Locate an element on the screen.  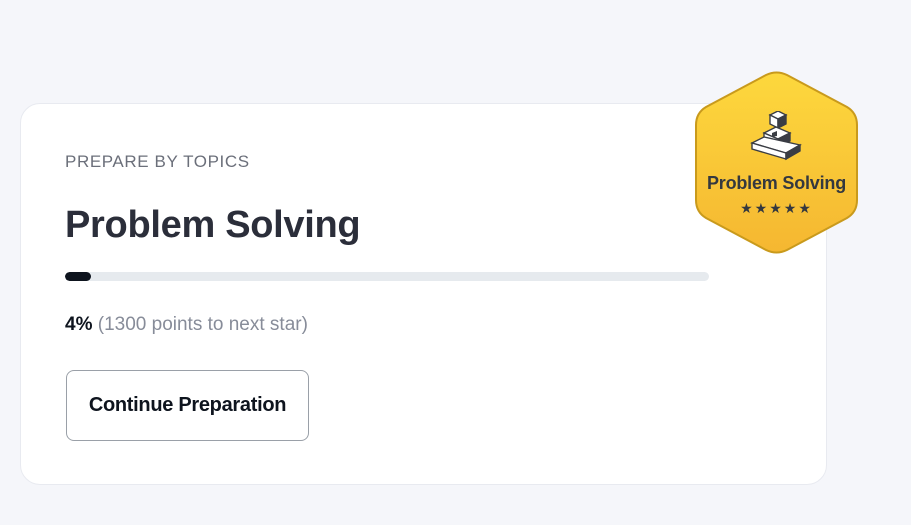
continue-preparation-button: Continue Preparation is located at coordinates (187, 405).